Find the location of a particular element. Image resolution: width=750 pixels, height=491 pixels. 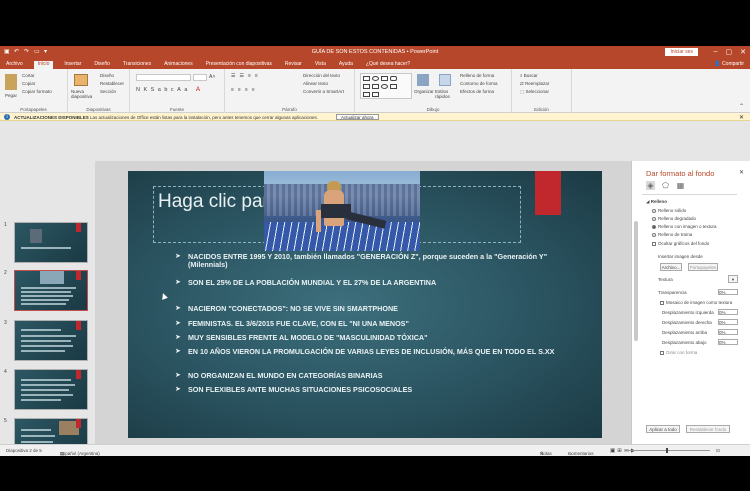

list-icons: ☰☰≡≡ is located at coordinates (246, 76).